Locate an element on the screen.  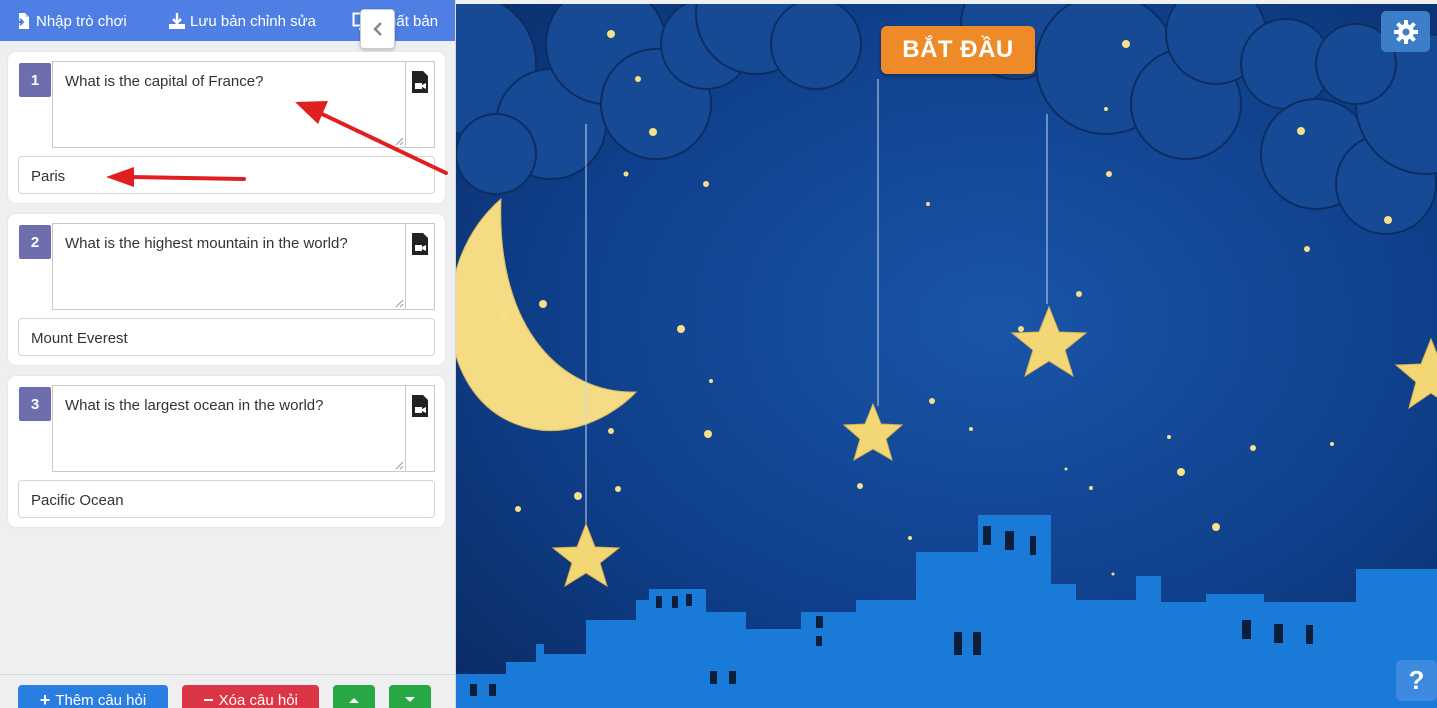
question-text-input: What is the capital of France? is located at coordinates (229, 104).